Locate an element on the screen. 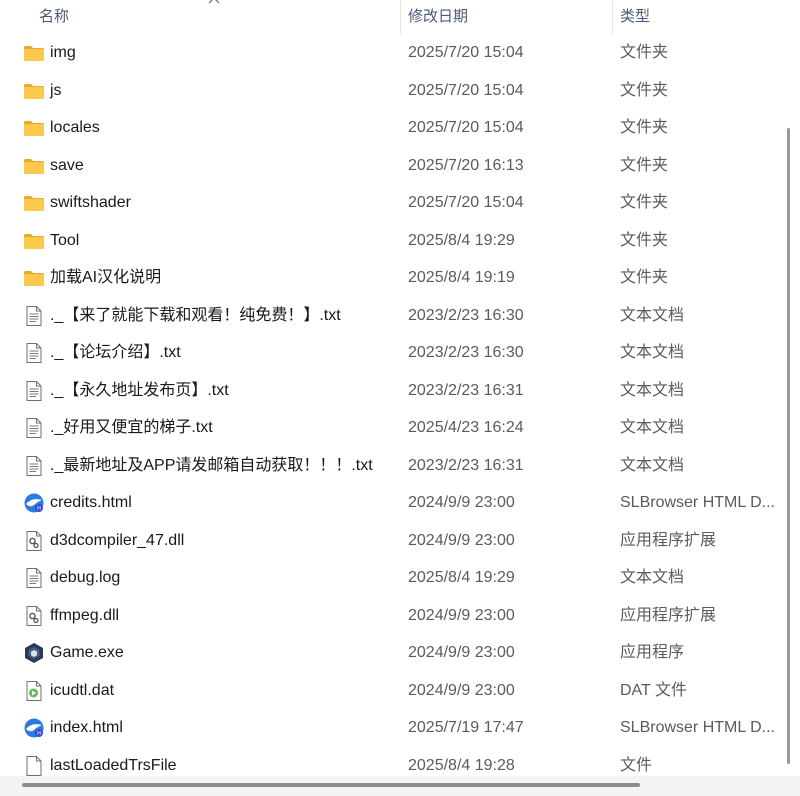  blank-file-icon is located at coordinates (34, 766).